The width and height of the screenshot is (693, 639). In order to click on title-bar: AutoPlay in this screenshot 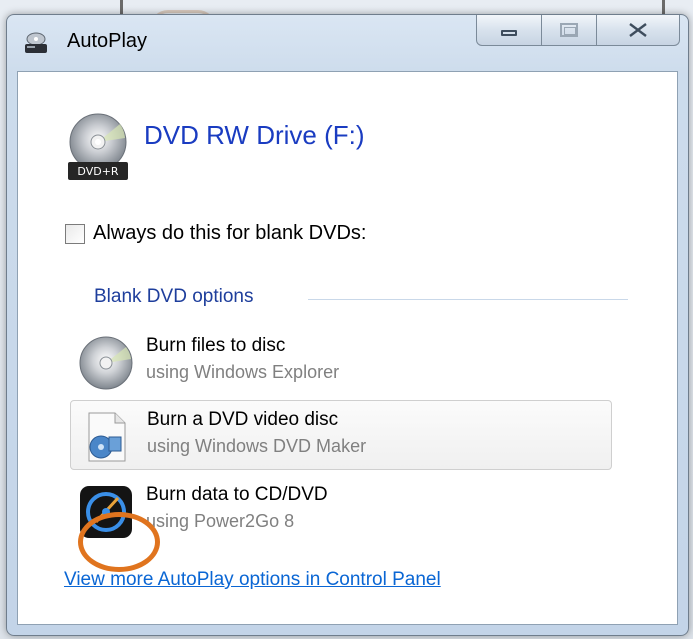, I will do `click(347, 43)`.